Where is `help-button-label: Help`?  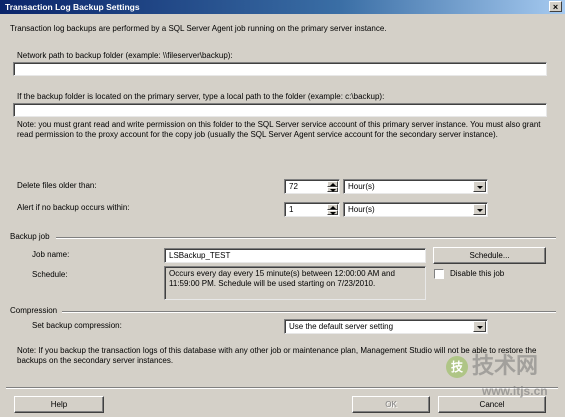 help-button-label: Help is located at coordinates (59, 404).